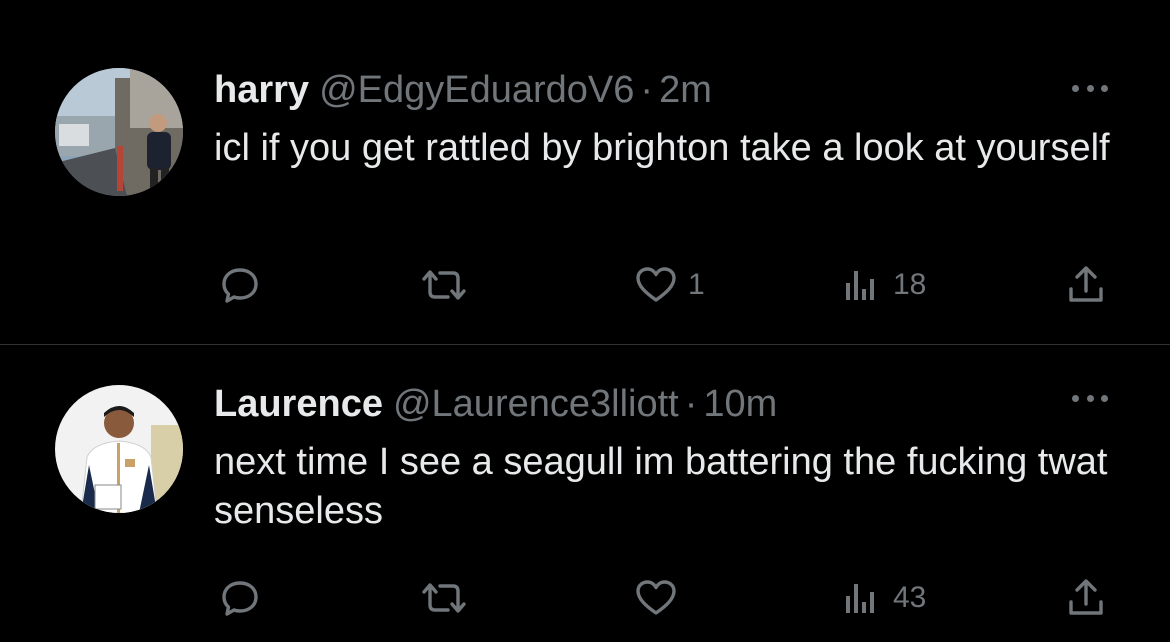 This screenshot has width=1170, height=642. I want to click on views-button: 18, so click(884, 285).